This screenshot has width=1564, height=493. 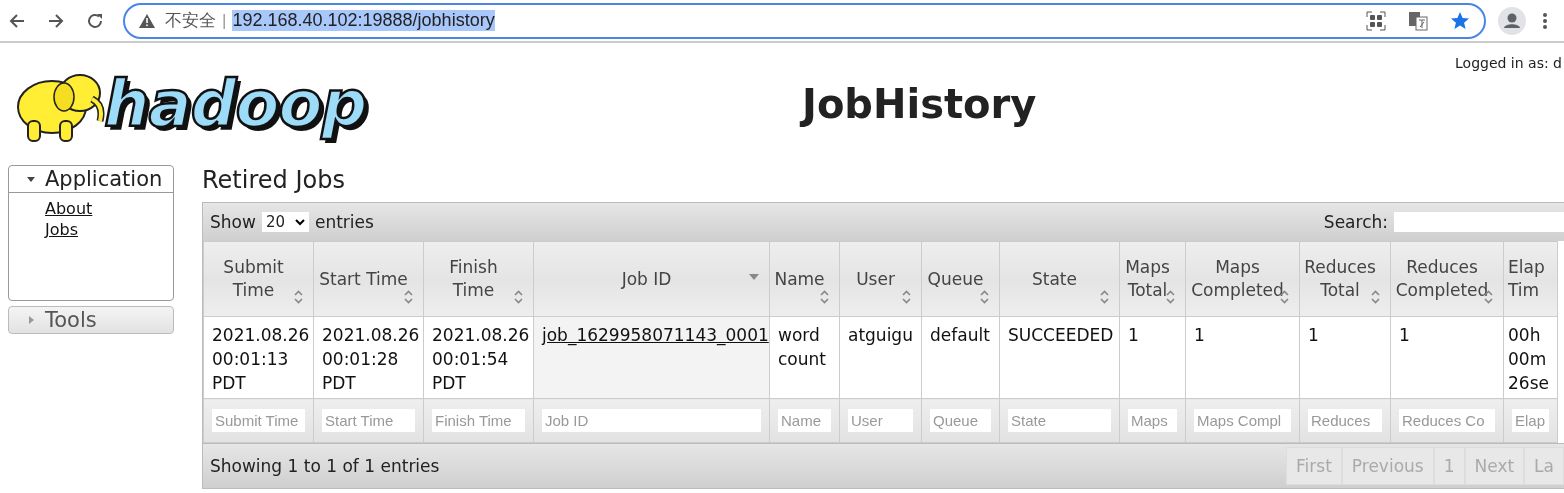 I want to click on filter-field: Maps, so click(x=1152, y=420).